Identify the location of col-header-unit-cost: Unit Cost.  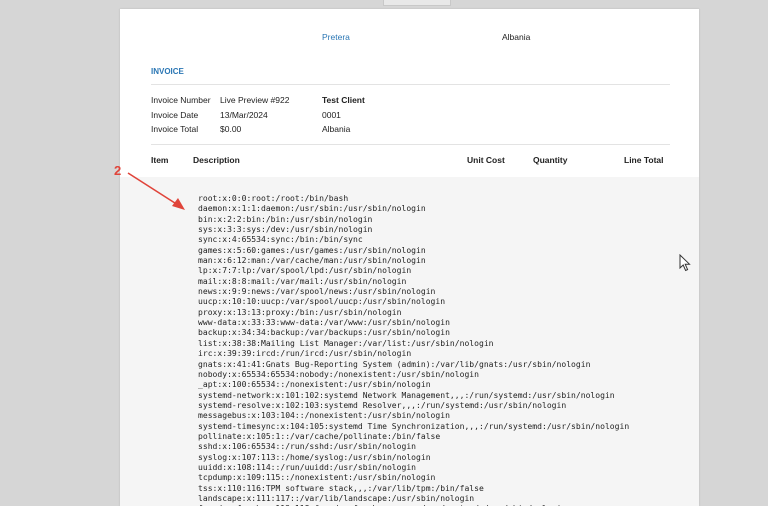
(486, 160).